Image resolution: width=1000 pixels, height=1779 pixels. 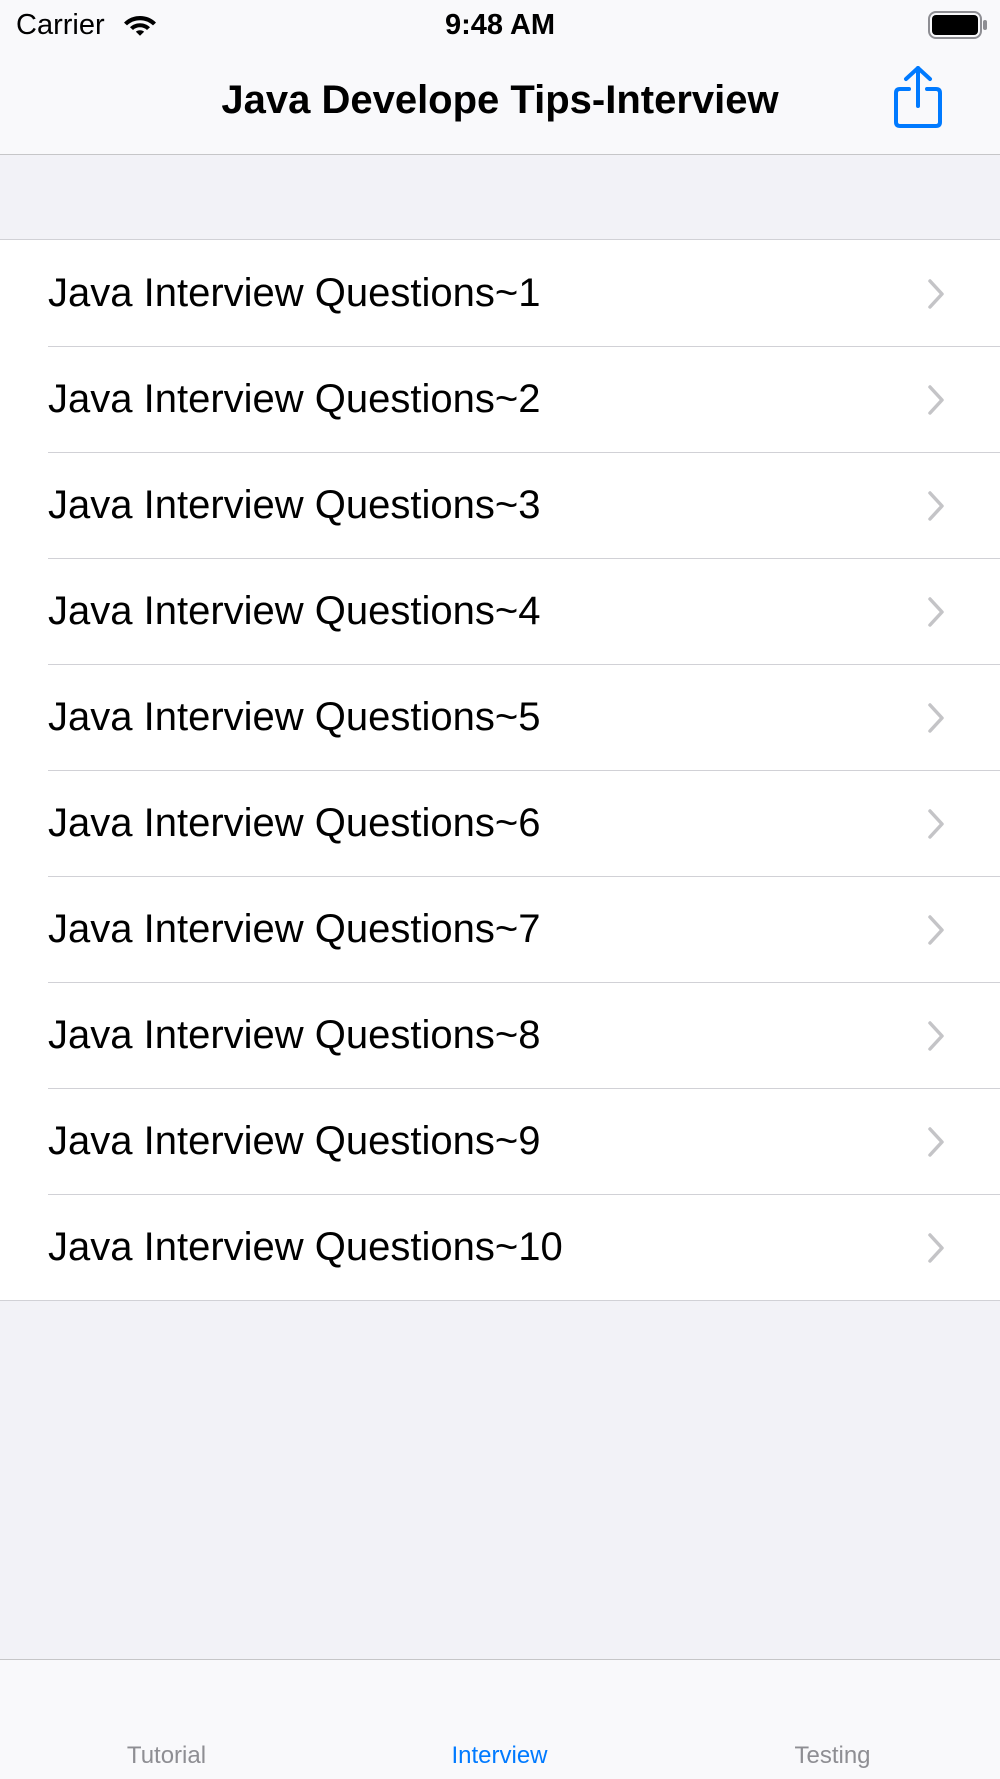 I want to click on list-item: Java Interview Questions~3, so click(x=500, y=505).